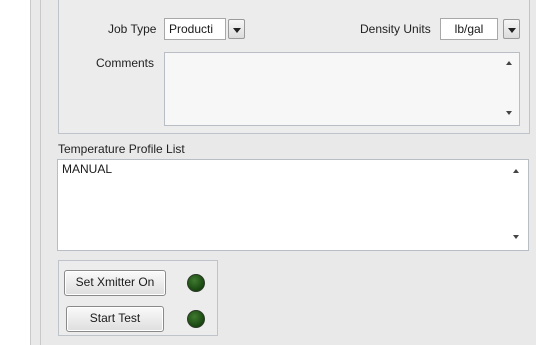 This screenshot has width=536, height=345. What do you see at coordinates (40, 172) in the screenshot?
I see `panel-divider` at bounding box center [40, 172].